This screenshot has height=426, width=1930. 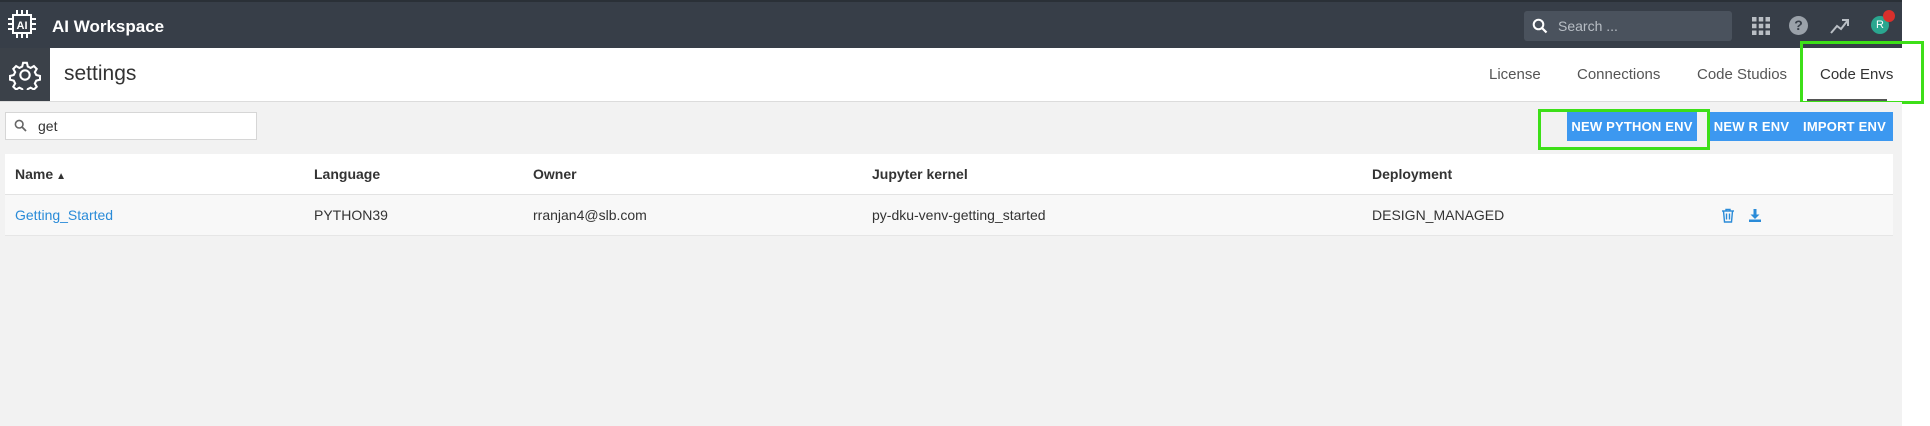 I want to click on filter-box, so click(x=131, y=126).